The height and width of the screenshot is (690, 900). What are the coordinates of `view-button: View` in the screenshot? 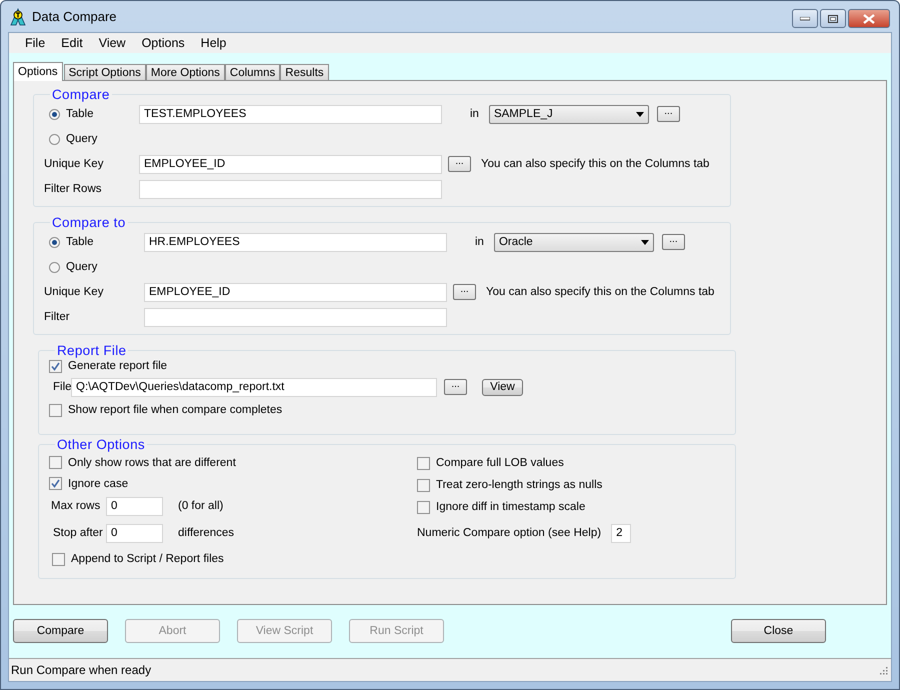 It's located at (502, 387).